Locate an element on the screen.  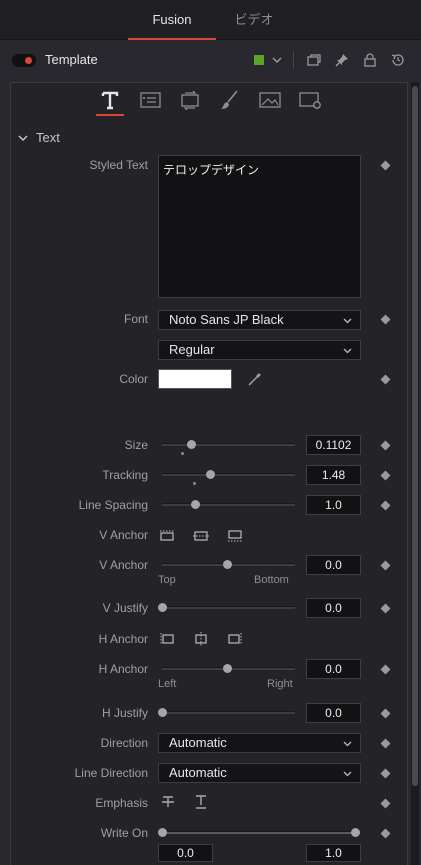
direction-label: Direction is located at coordinates (124, 743).